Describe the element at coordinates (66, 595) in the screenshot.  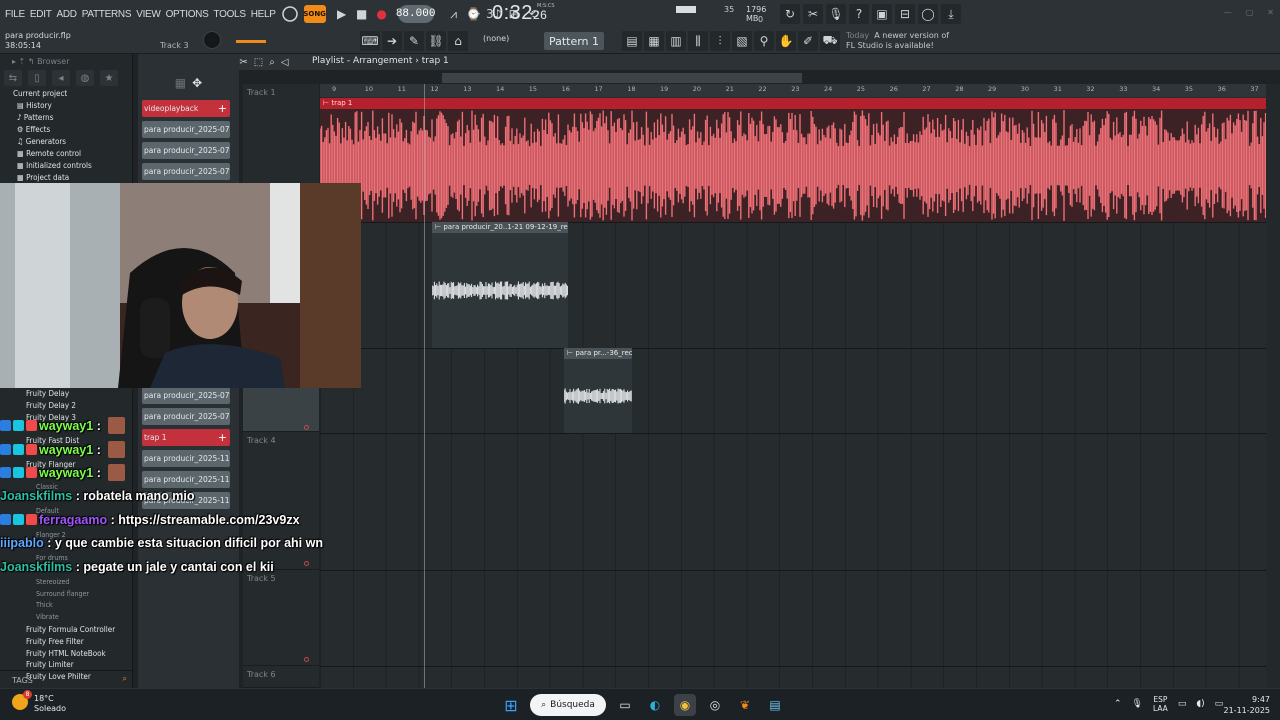
I see `preset-item: Surround flanger` at that location.